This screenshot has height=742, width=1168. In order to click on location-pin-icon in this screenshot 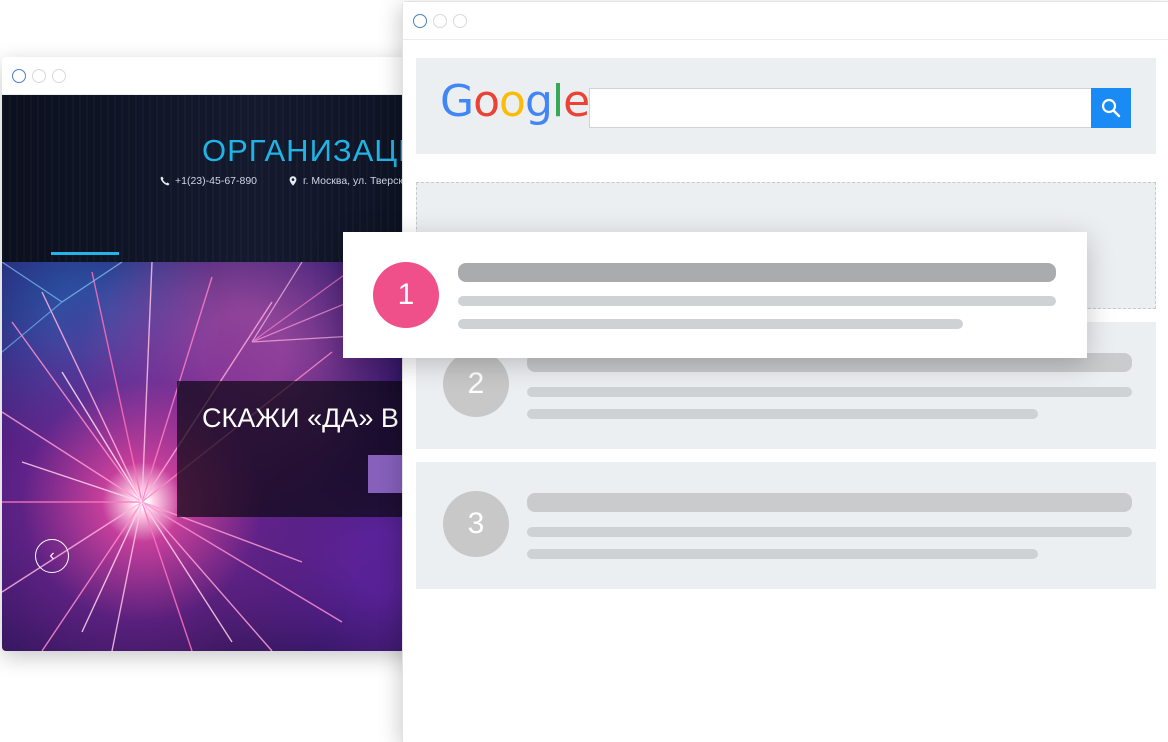, I will do `click(293, 181)`.